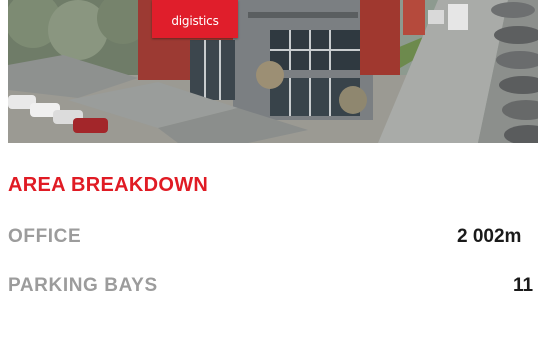 Image resolution: width=538 pixels, height=350 pixels. I want to click on sign-text: digistics, so click(195, 21).